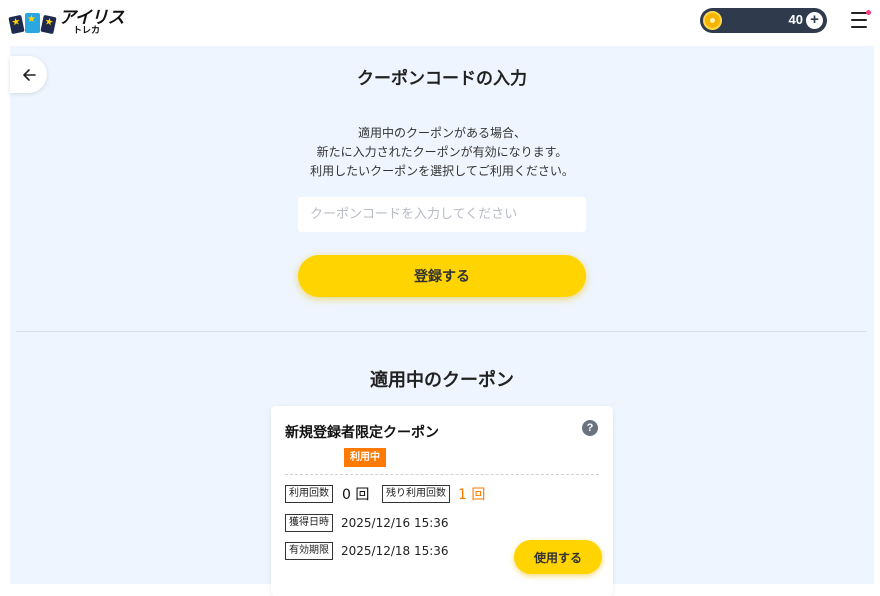  Describe the element at coordinates (712, 20) in the screenshot. I see `coin-icon` at that location.